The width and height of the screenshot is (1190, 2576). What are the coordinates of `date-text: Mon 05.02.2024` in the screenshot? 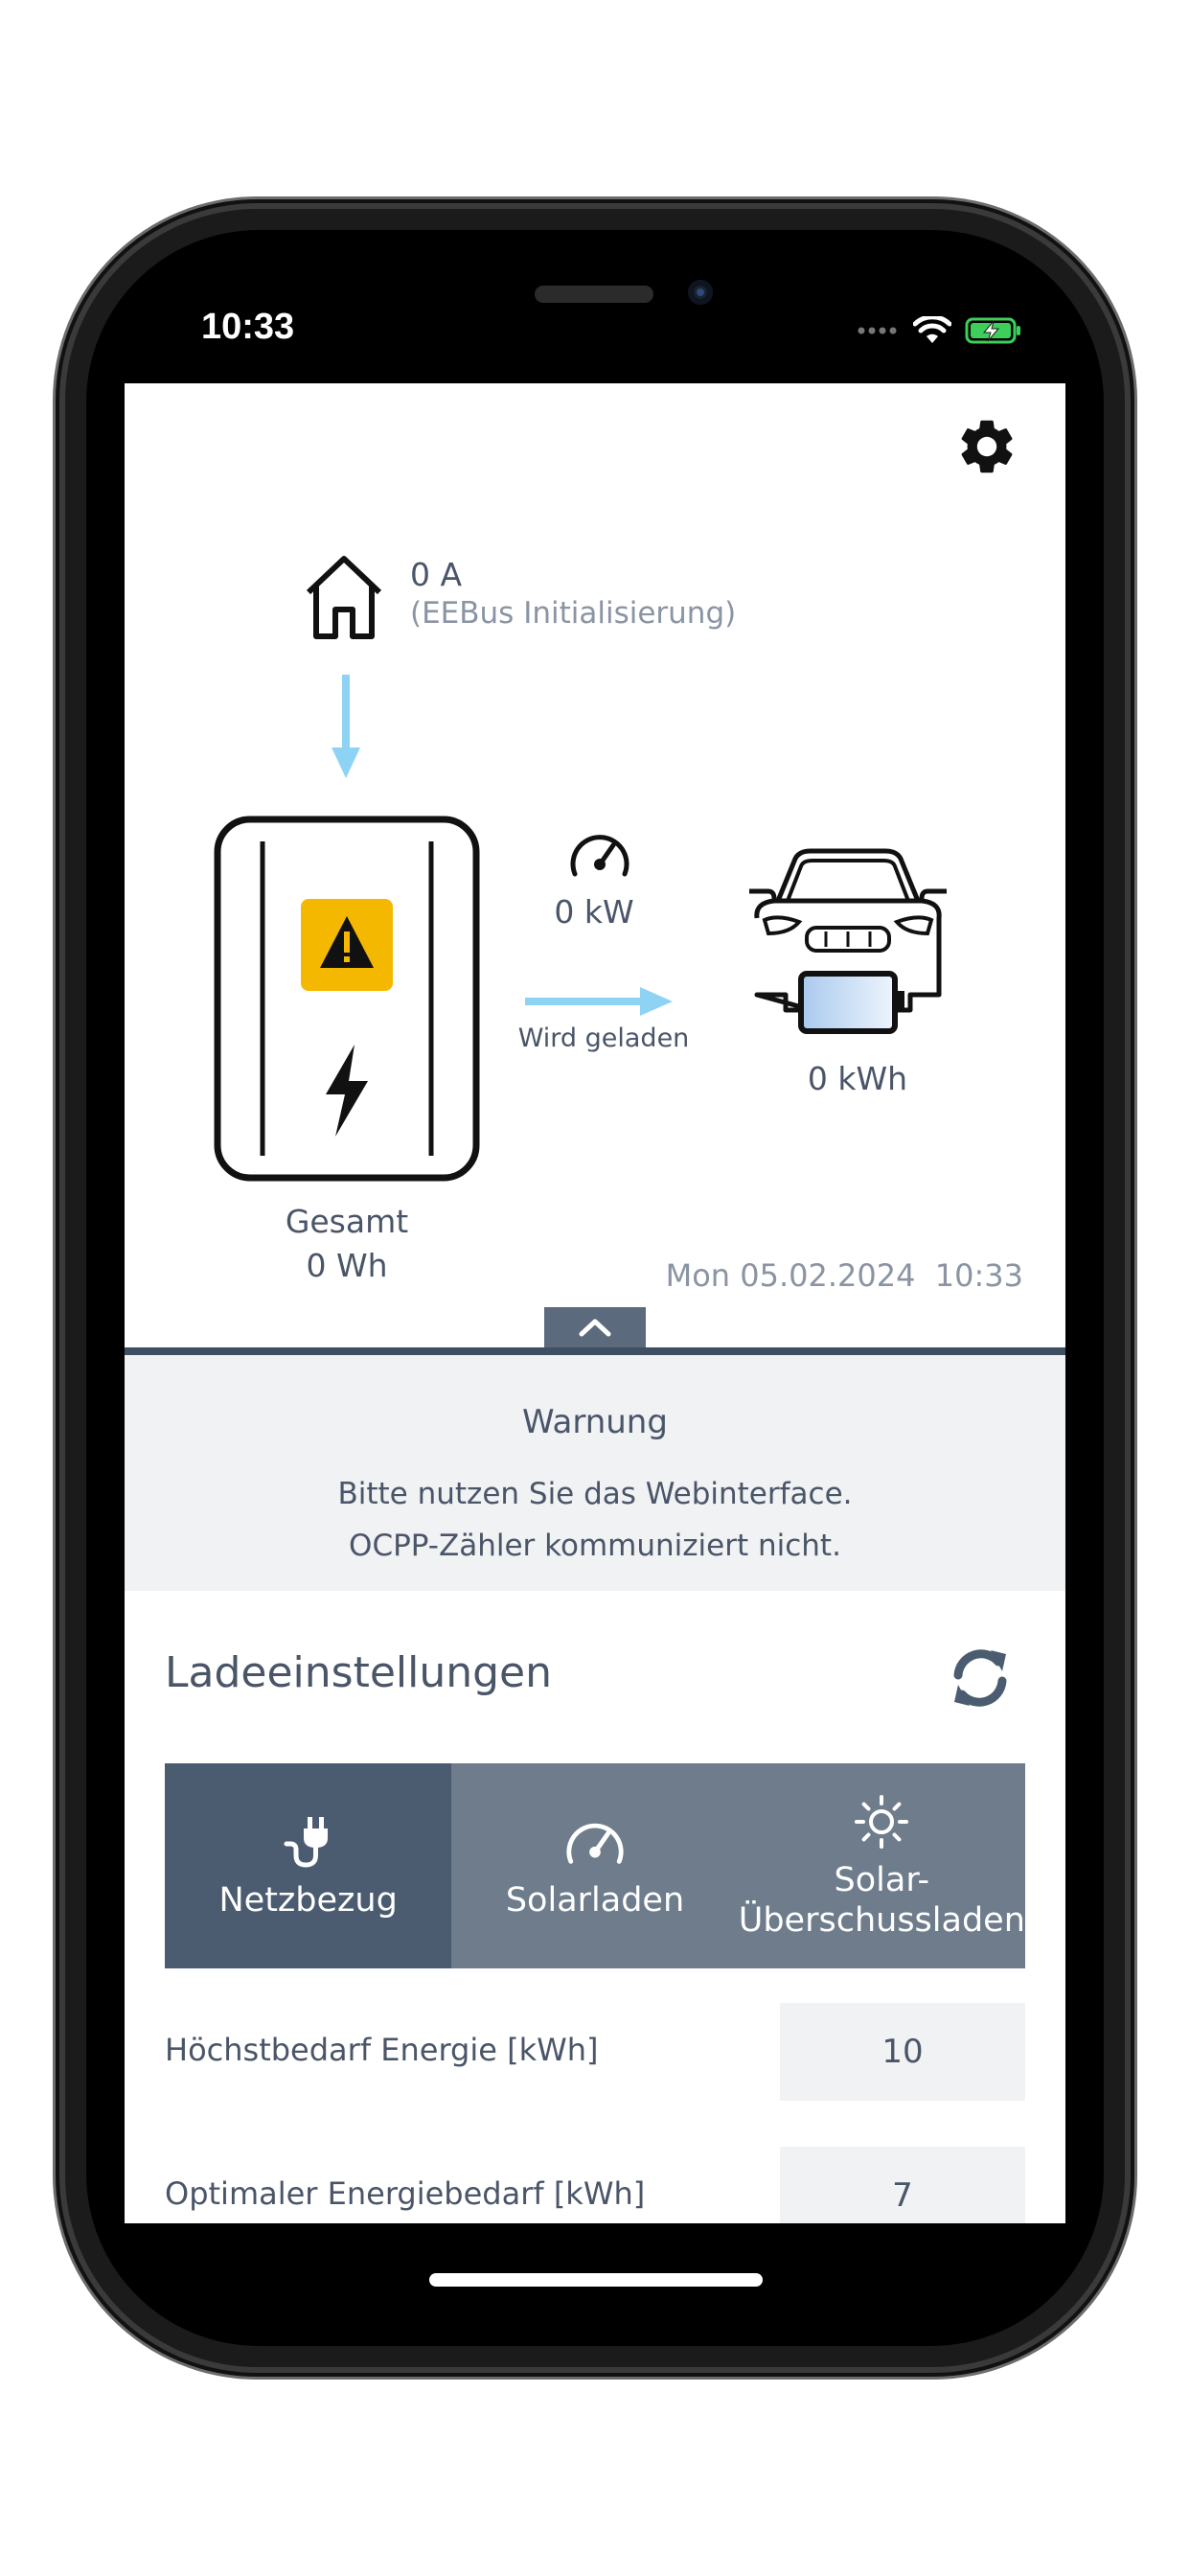 It's located at (791, 1275).